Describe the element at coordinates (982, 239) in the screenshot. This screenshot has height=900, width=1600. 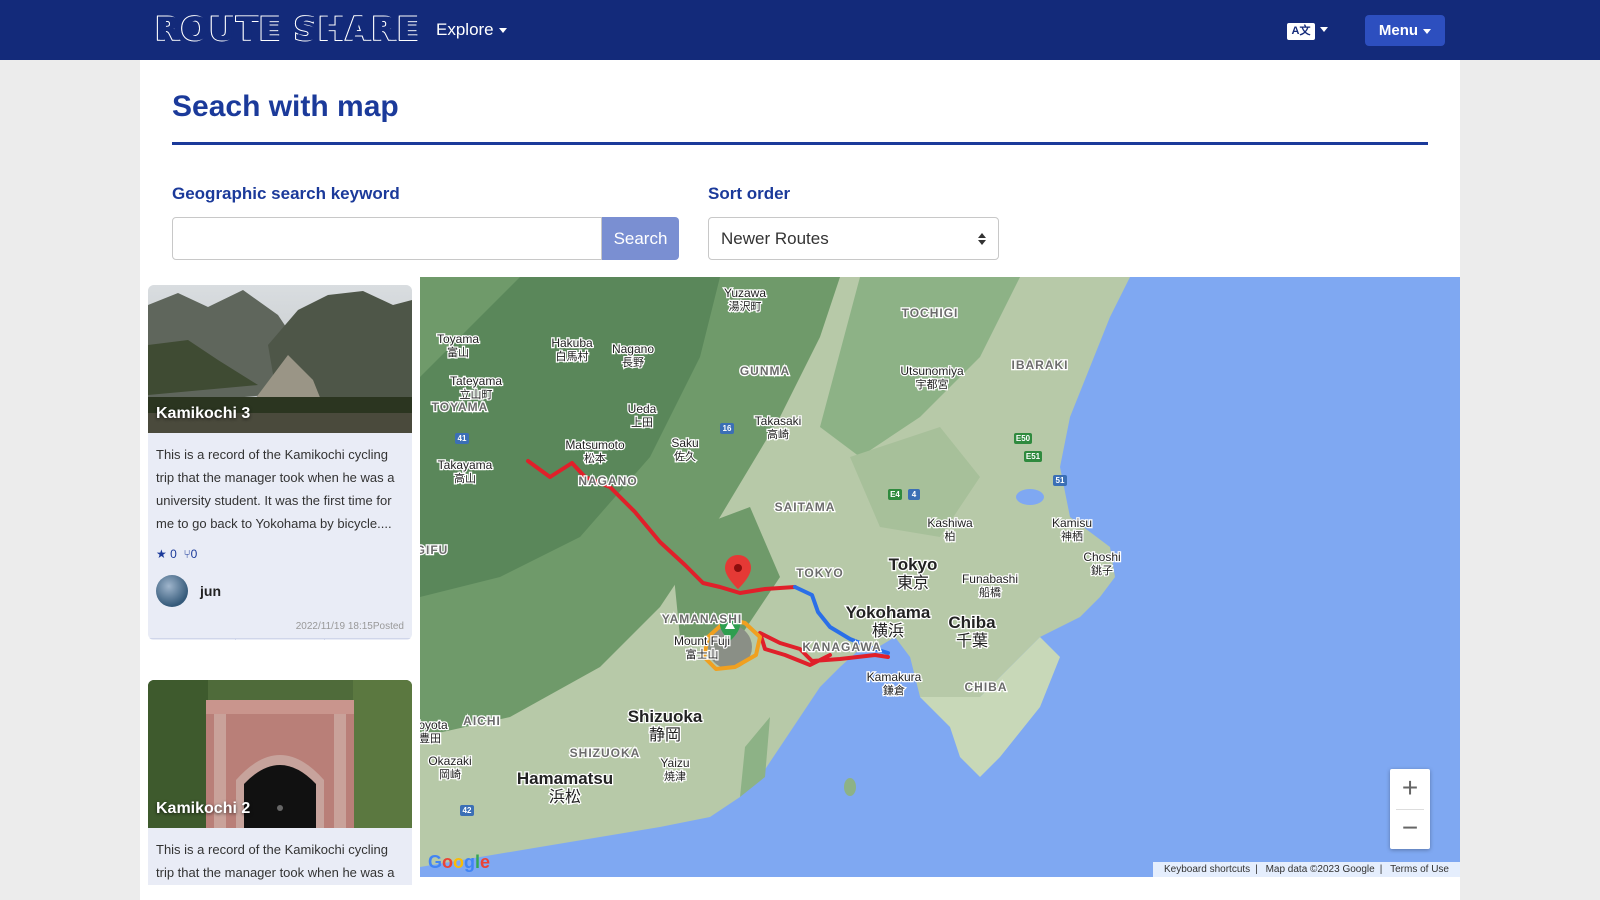
I see `select-arrows-icon` at that location.